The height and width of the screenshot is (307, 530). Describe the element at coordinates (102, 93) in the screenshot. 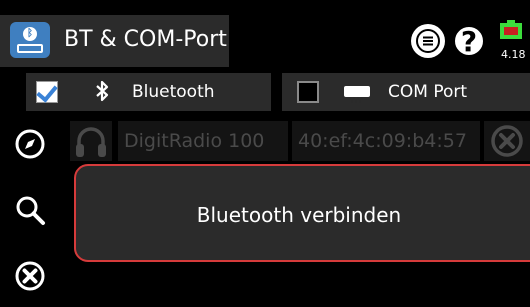

I see `bluetooth-icon` at that location.